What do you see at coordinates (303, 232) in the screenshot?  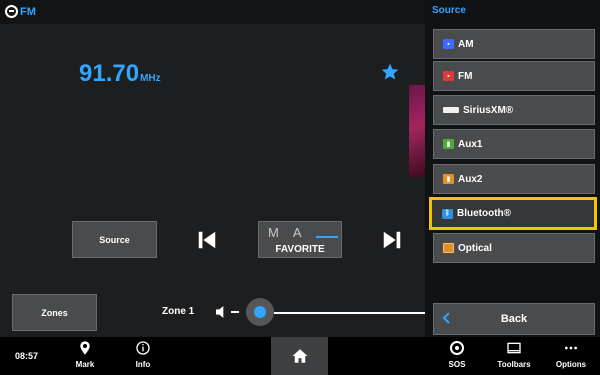 I see `favorite-slots: M A` at bounding box center [303, 232].